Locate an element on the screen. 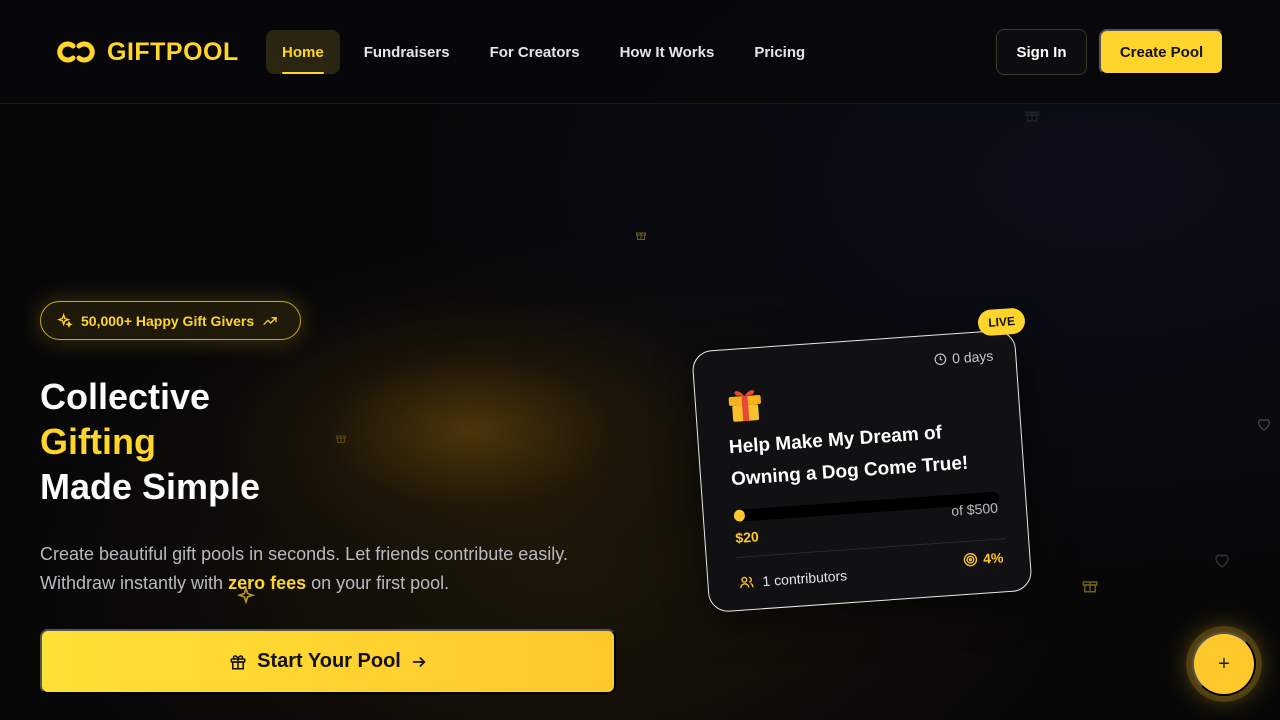 The width and height of the screenshot is (1280, 720). hero-title-line-2: Gifting is located at coordinates (98, 441).